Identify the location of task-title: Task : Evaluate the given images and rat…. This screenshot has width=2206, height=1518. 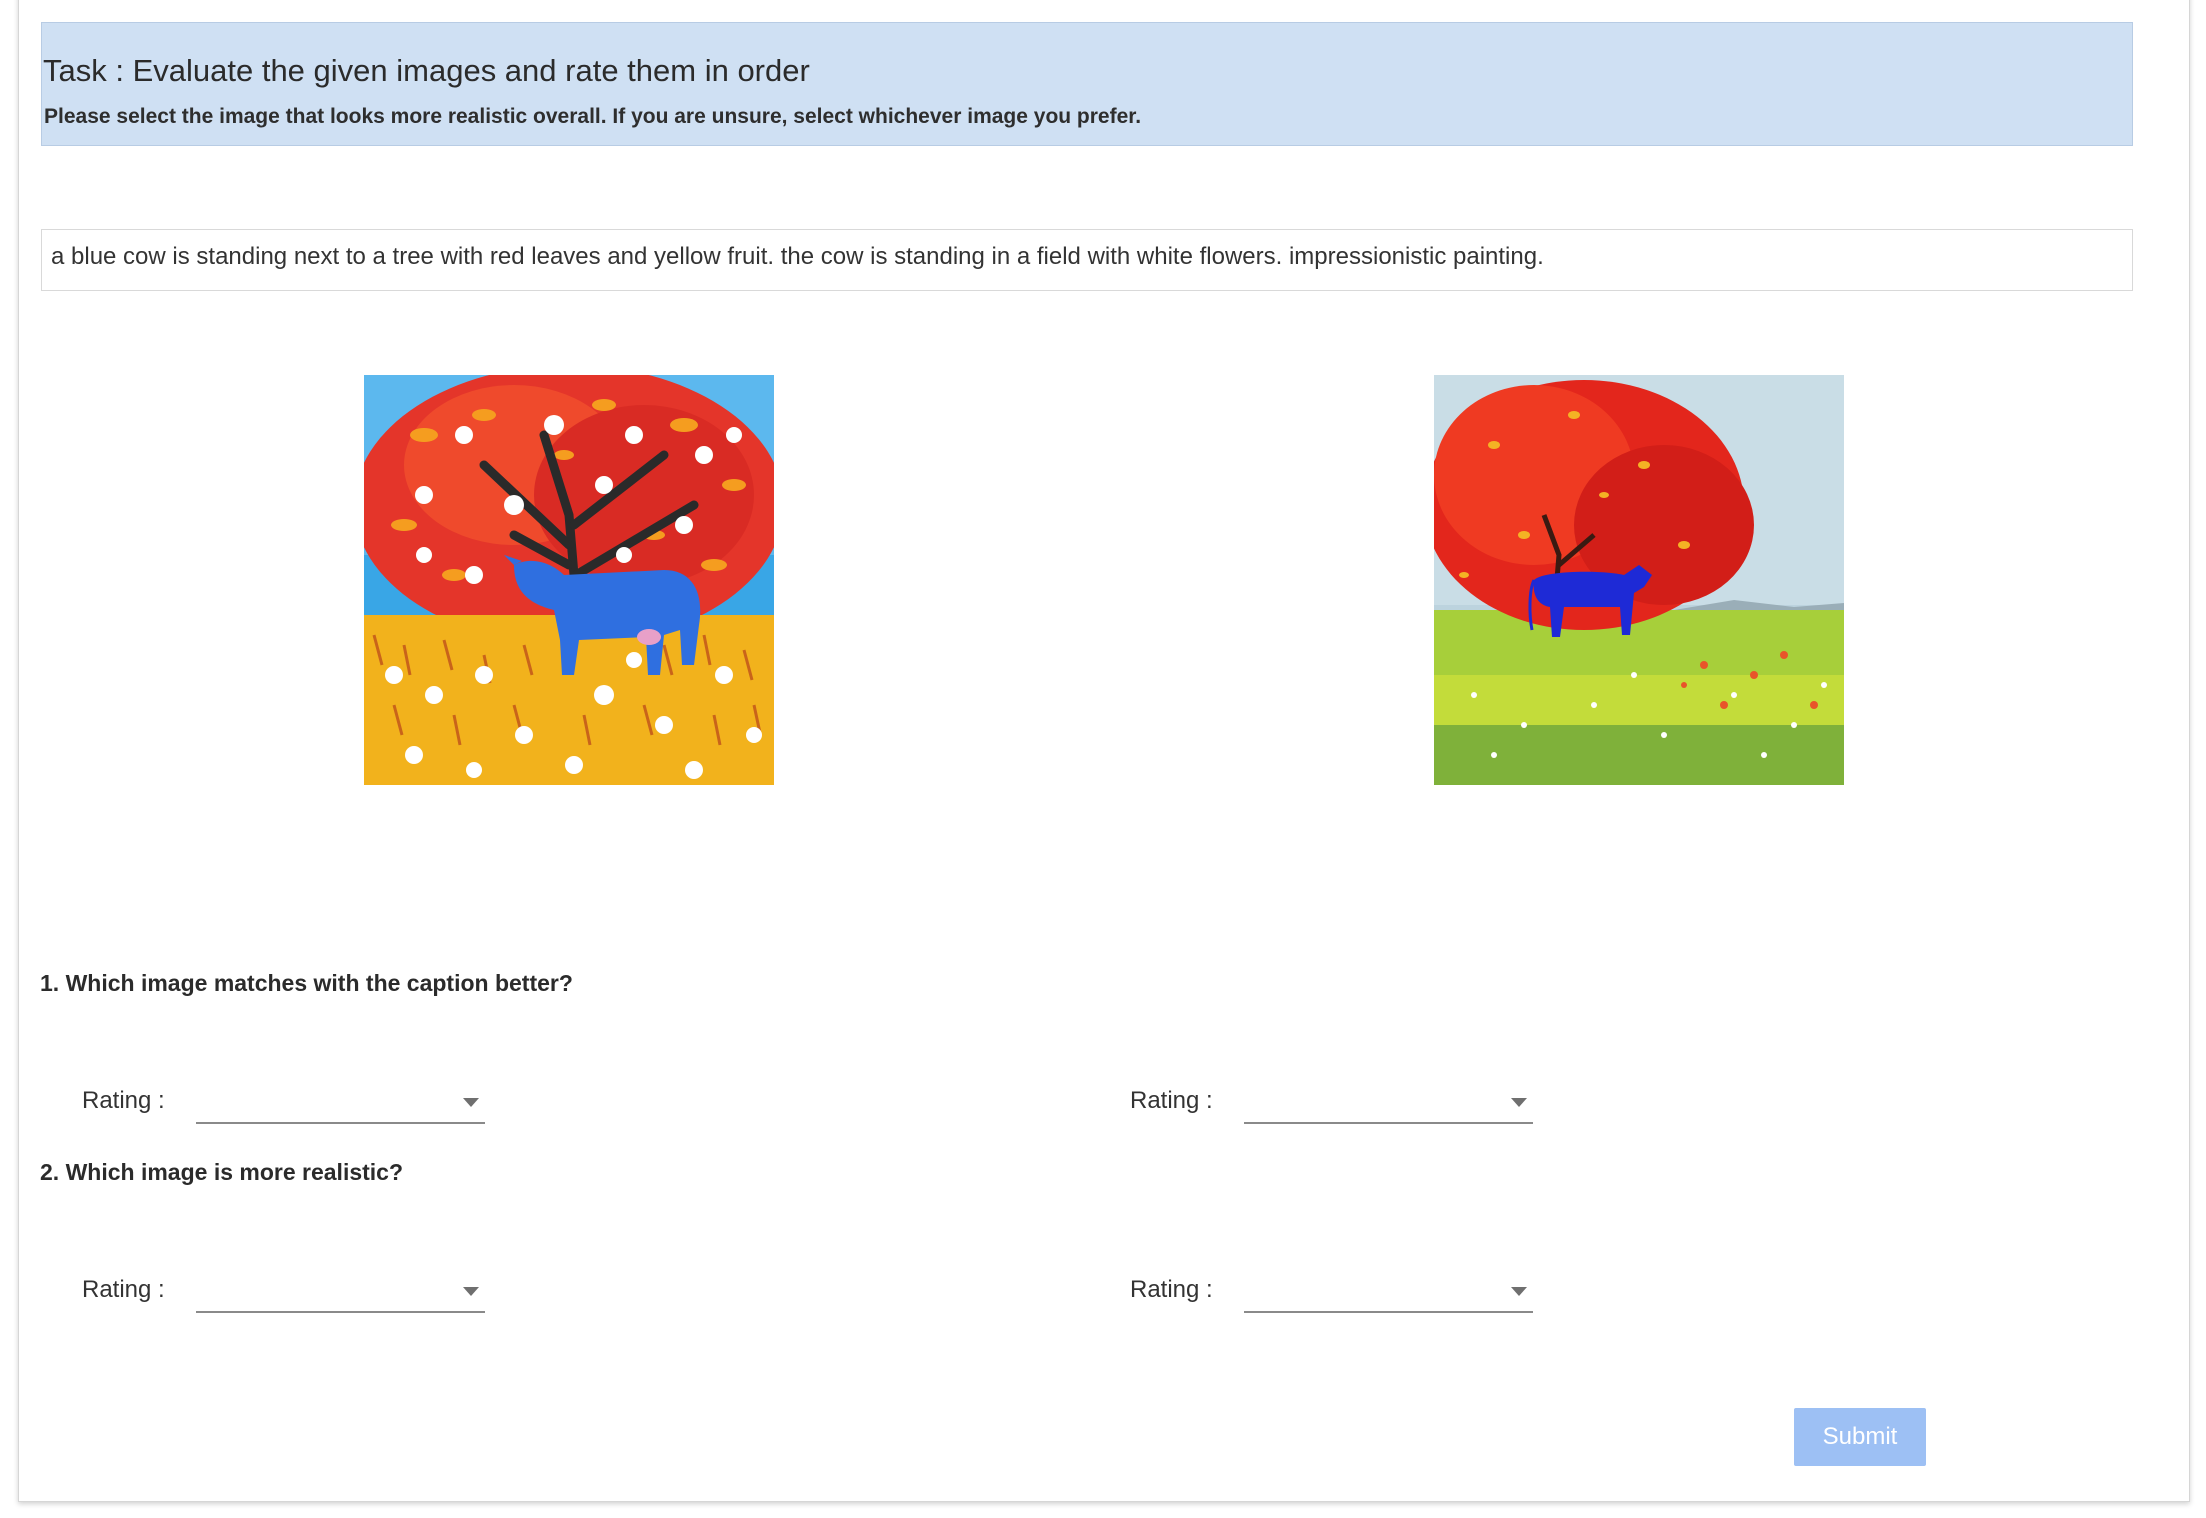
(426, 70).